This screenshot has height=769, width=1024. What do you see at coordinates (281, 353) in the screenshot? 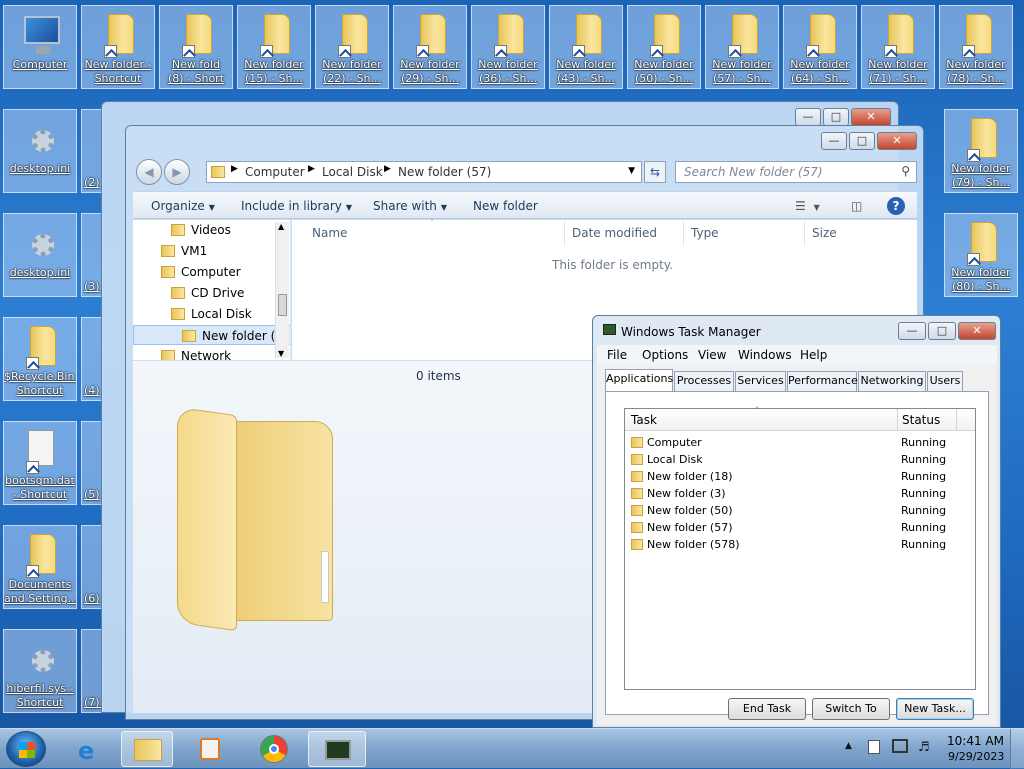
I see `scroll-down-icon: ▼` at bounding box center [281, 353].